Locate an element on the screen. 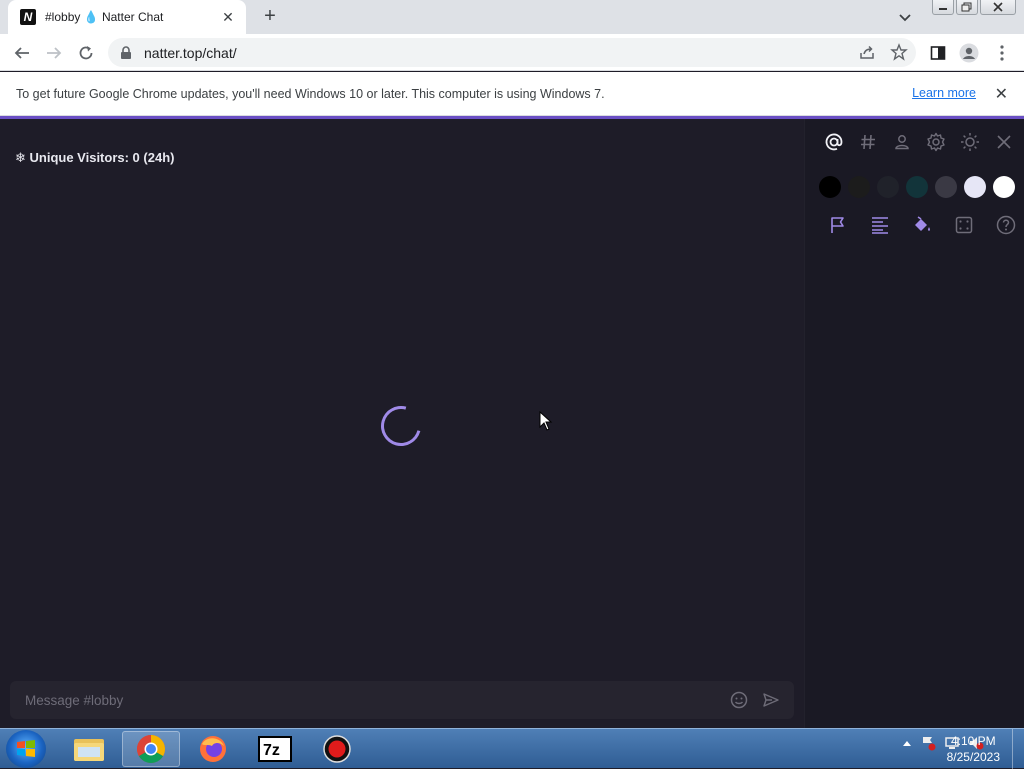 The height and width of the screenshot is (769, 1024). taskbar-chrome is located at coordinates (151, 749).